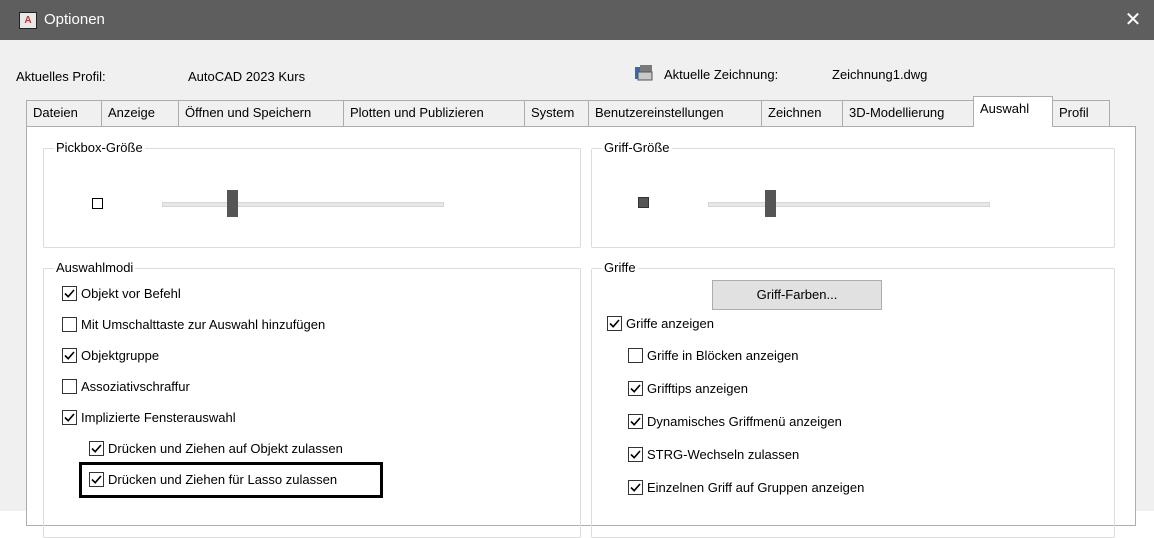 This screenshot has height=538, width=1154. I want to click on current-drawing-label: Aktuelle Zeichnung:, so click(721, 74).